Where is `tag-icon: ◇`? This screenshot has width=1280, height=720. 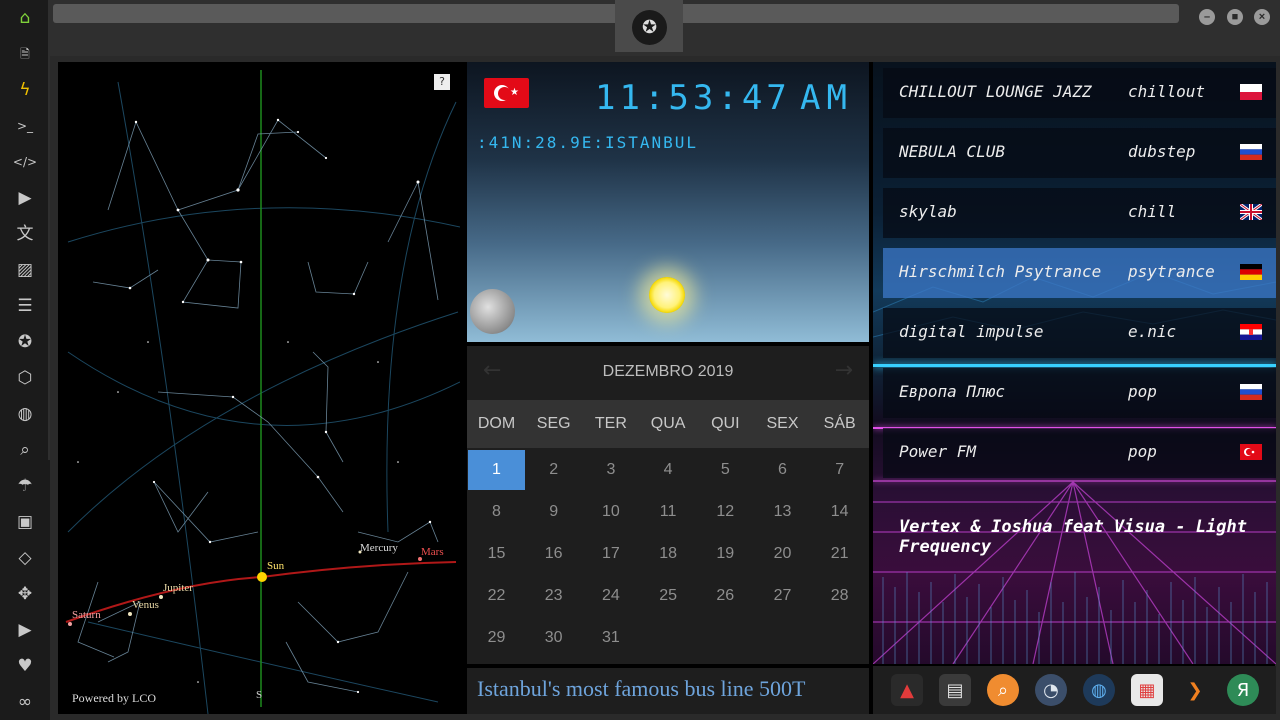 tag-icon: ◇ is located at coordinates (25, 558).